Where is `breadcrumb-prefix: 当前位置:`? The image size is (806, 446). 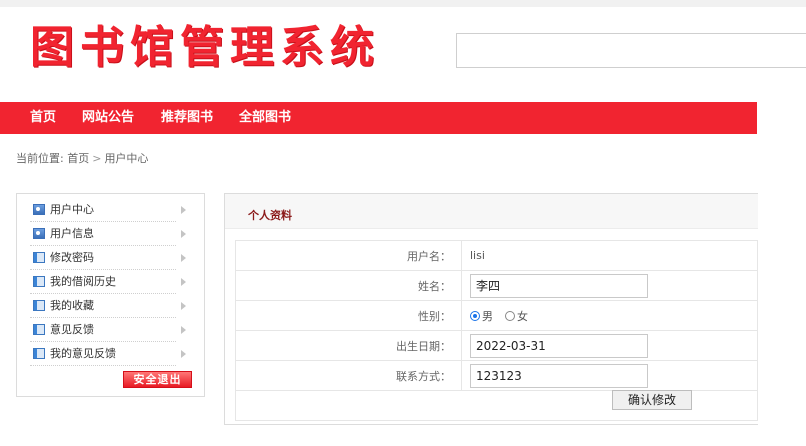
breadcrumb-prefix: 当前位置: is located at coordinates (40, 158).